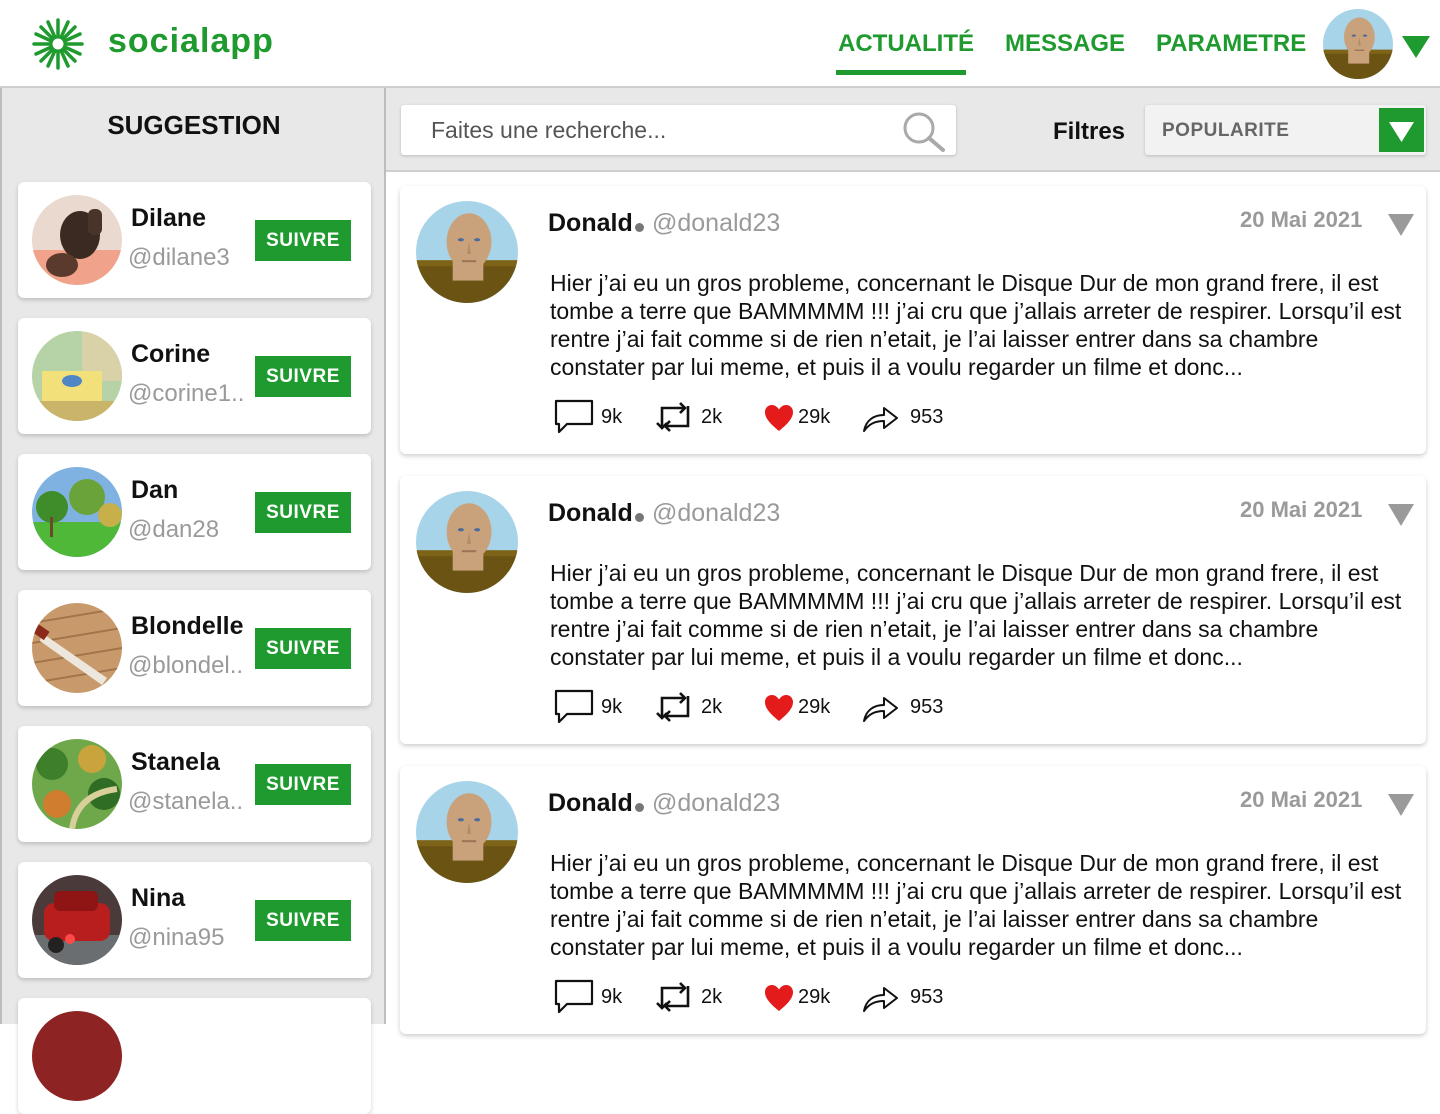 The image size is (1440, 1114). I want to click on search-box, so click(678, 130).